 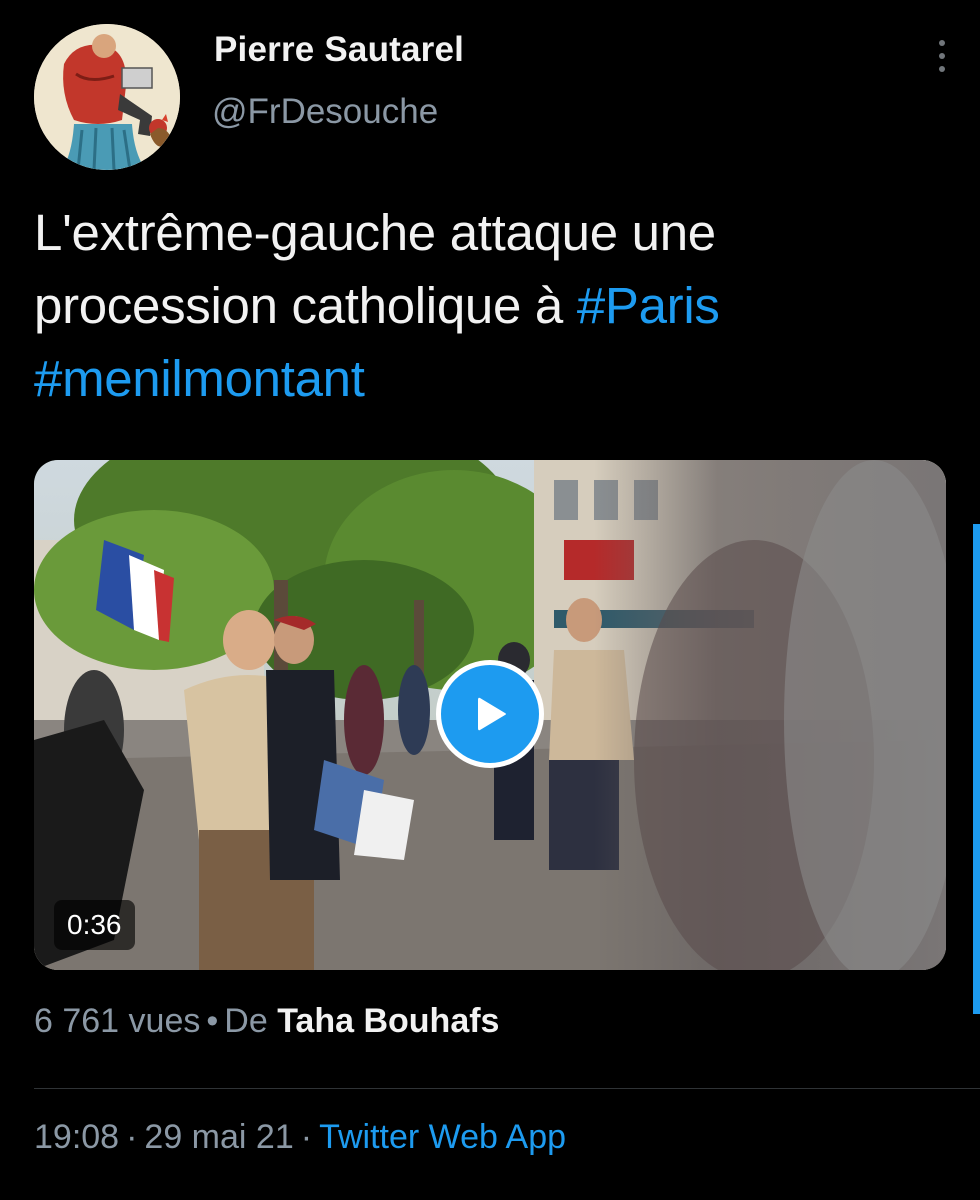 What do you see at coordinates (94, 925) in the screenshot?
I see `video-duration: 0:36` at bounding box center [94, 925].